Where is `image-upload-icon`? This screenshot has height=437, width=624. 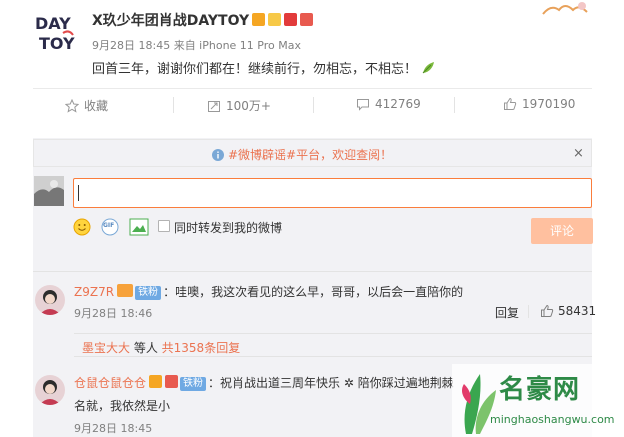 image-upload-icon is located at coordinates (139, 227).